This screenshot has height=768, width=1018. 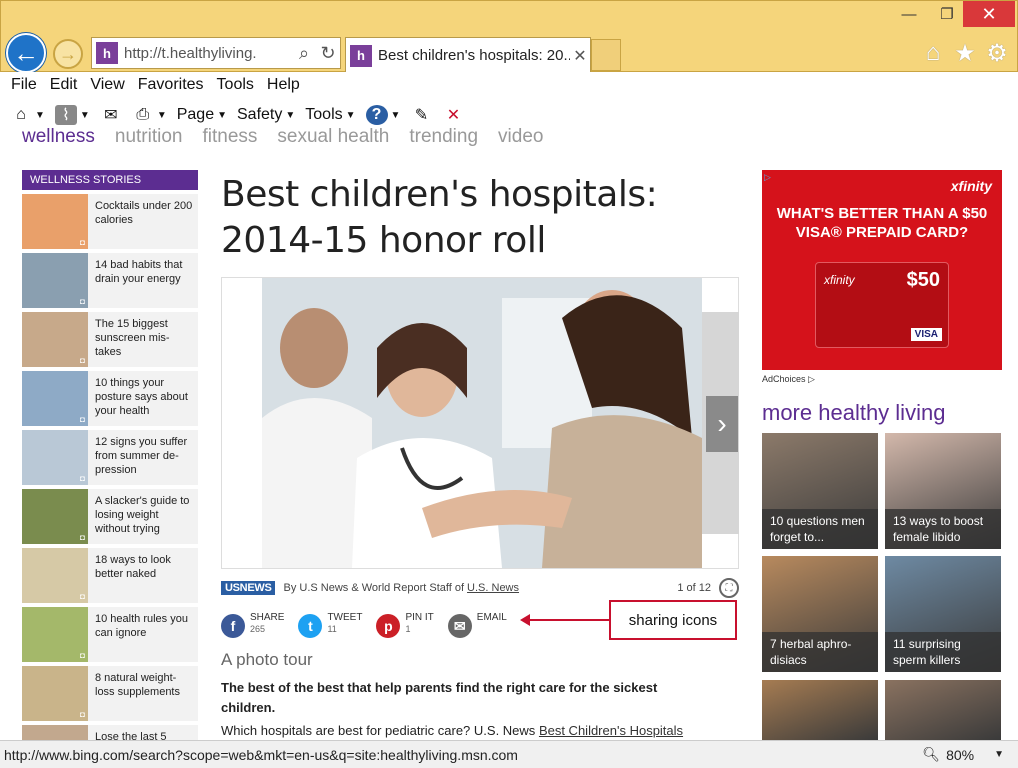 What do you see at coordinates (107, 85) in the screenshot?
I see `menu-view: View` at bounding box center [107, 85].